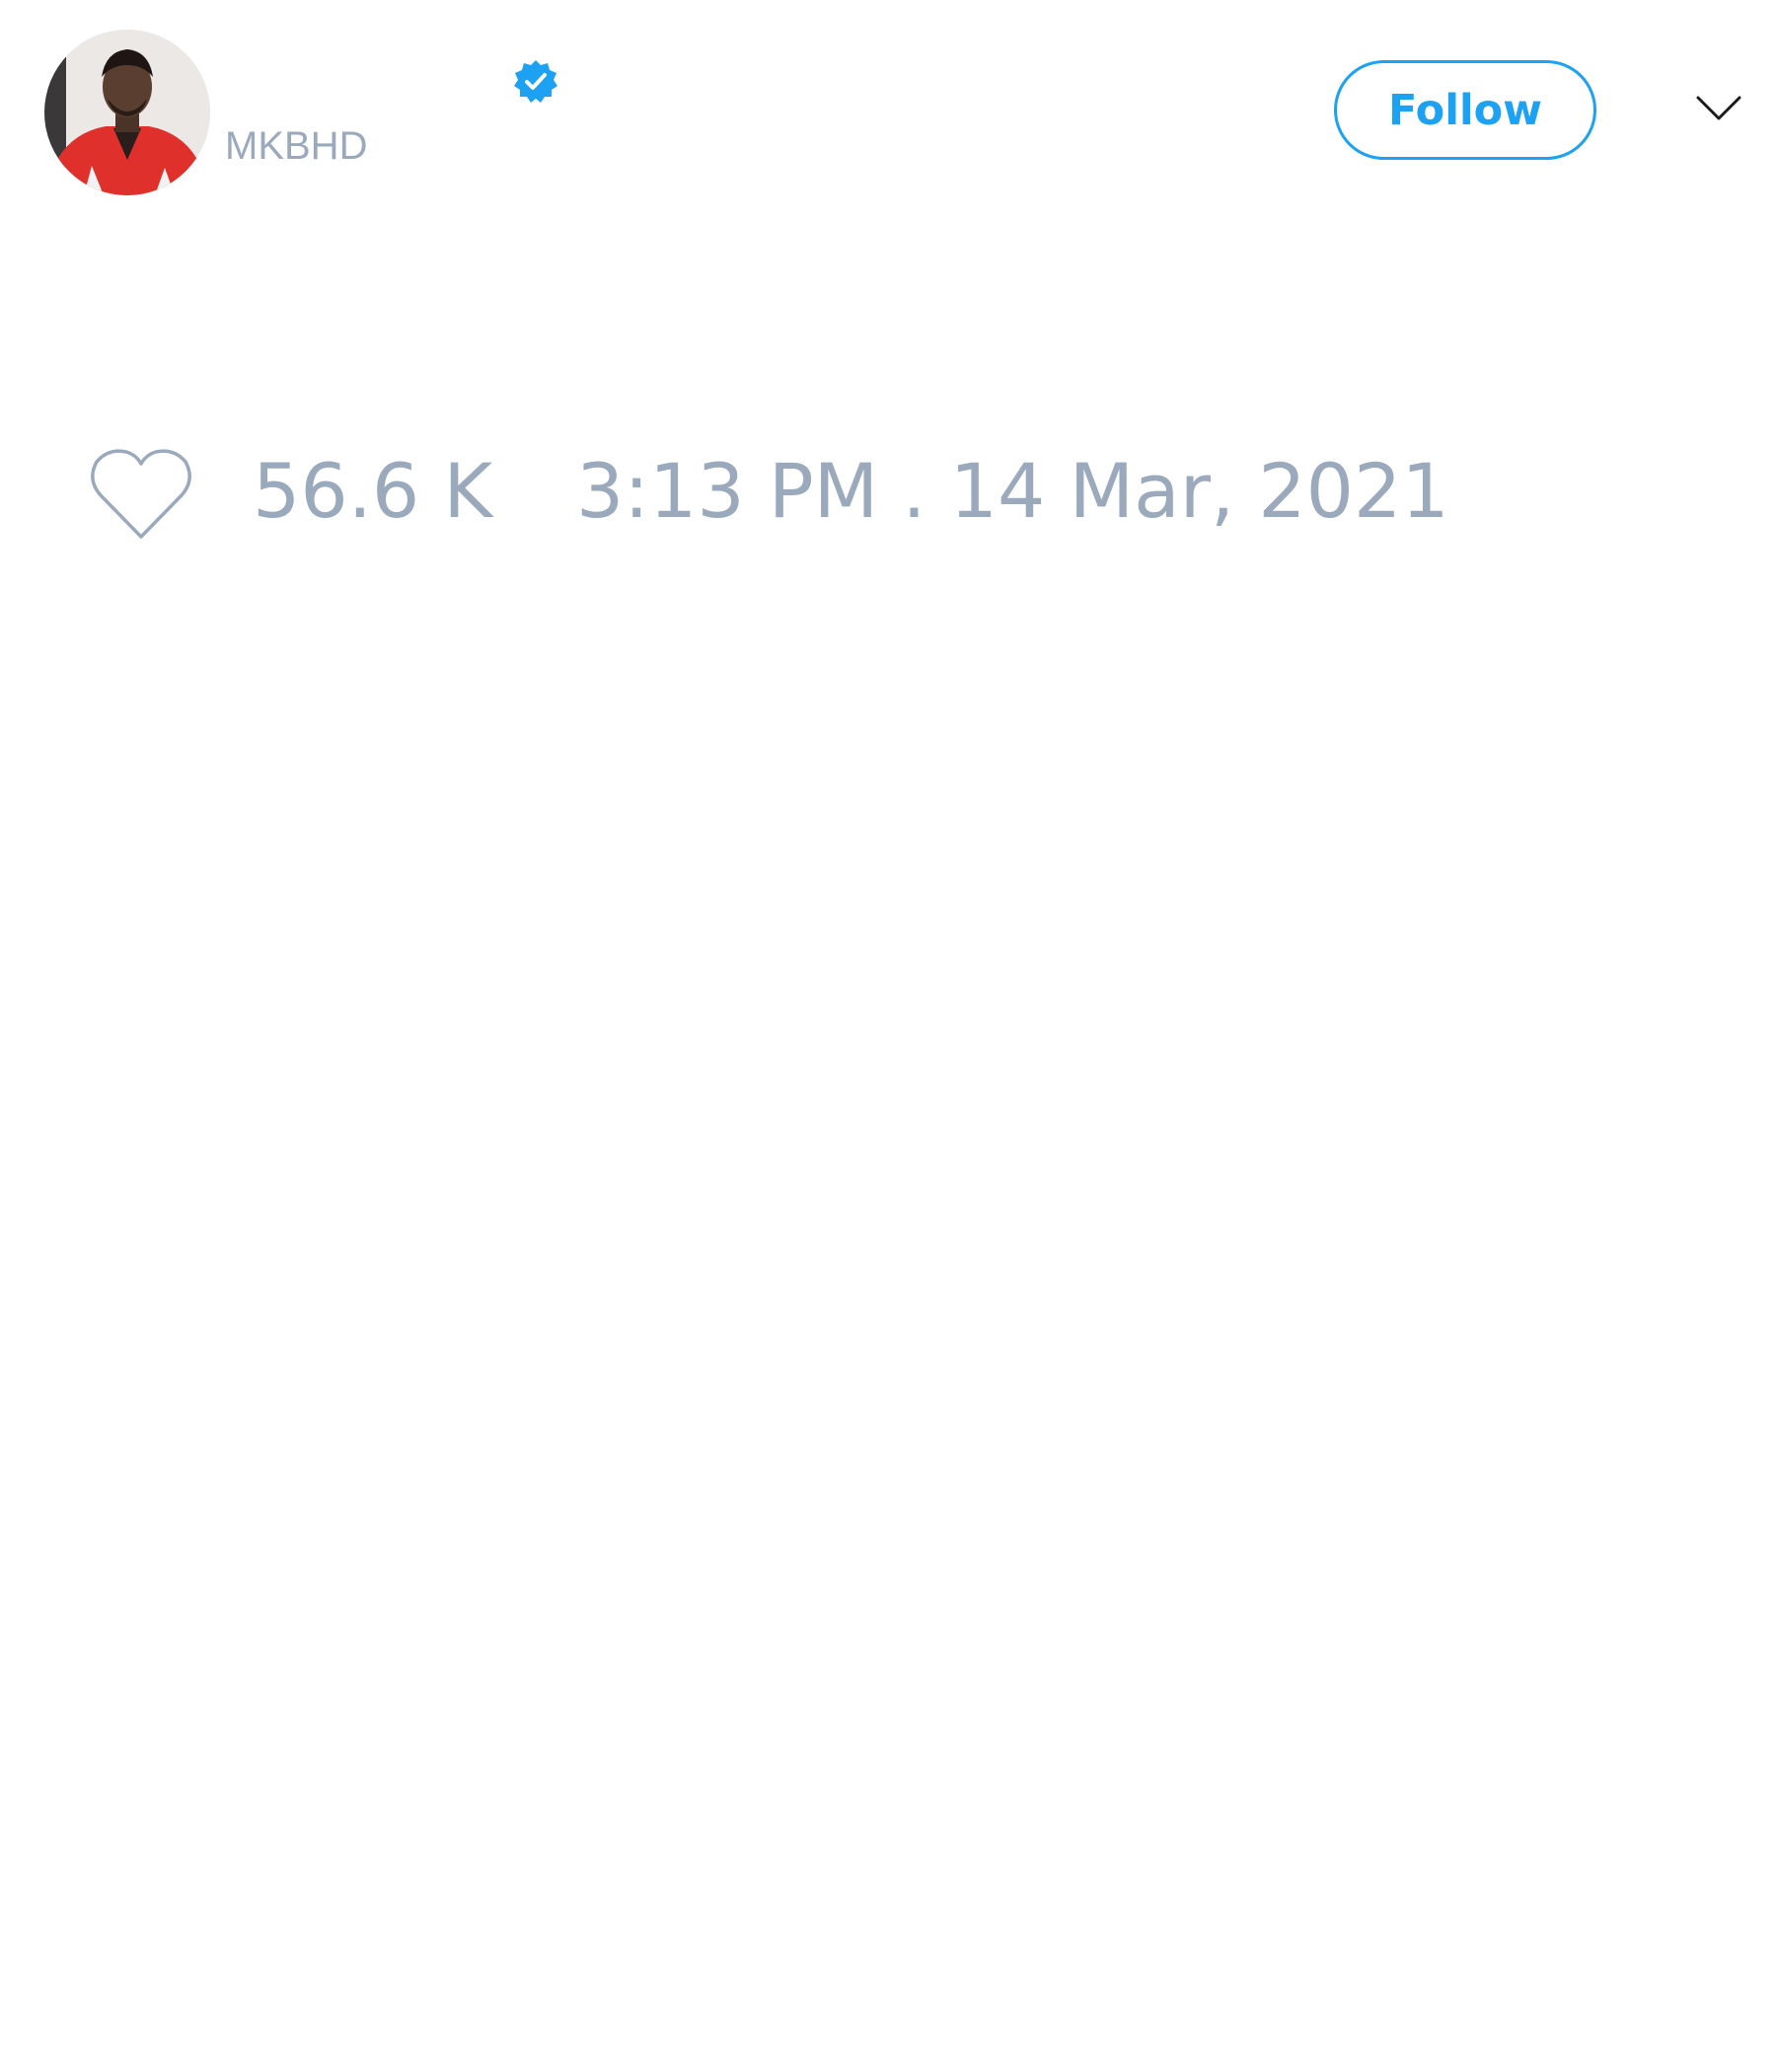  I want to click on like-count: 56.6 K, so click(373, 491).